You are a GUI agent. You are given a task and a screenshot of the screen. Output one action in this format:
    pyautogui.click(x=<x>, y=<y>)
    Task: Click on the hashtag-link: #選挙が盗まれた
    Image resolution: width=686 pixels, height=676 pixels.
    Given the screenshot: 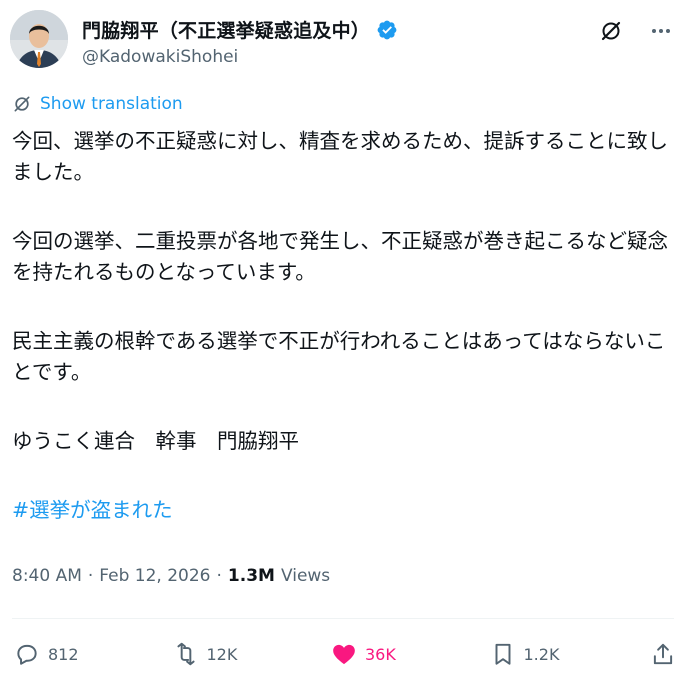 What is the action you would take?
    pyautogui.click(x=92, y=510)
    